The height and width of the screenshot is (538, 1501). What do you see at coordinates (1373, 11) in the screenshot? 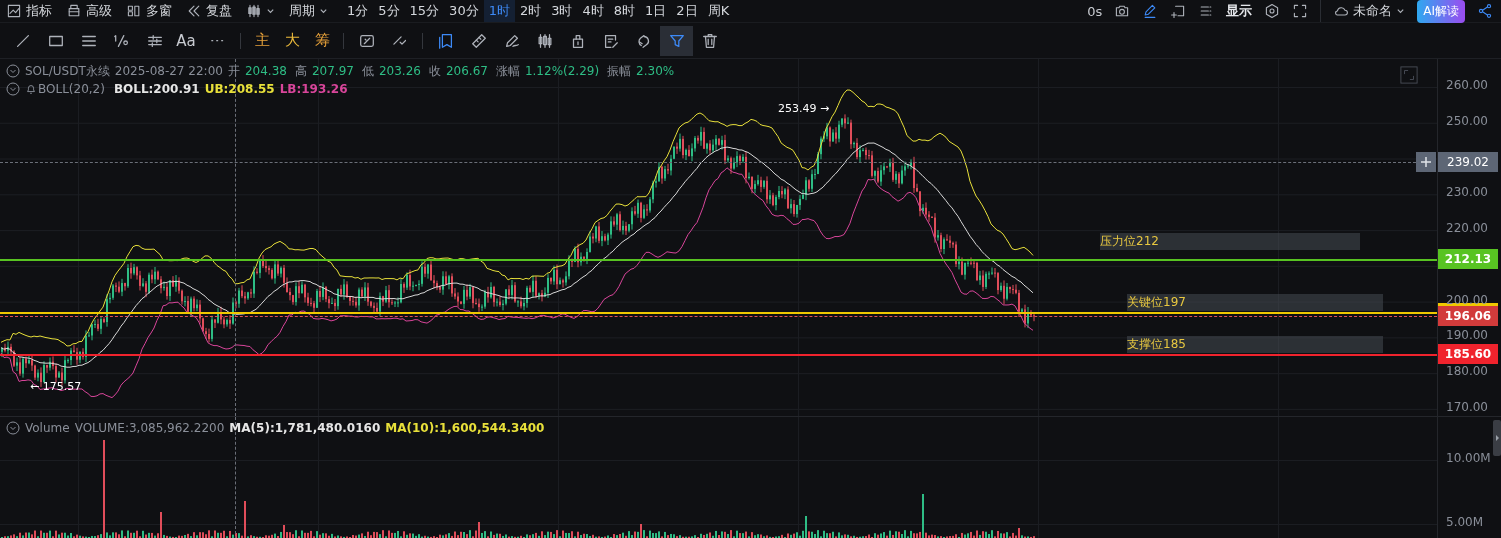
I see `layout-name: 未命名` at bounding box center [1373, 11].